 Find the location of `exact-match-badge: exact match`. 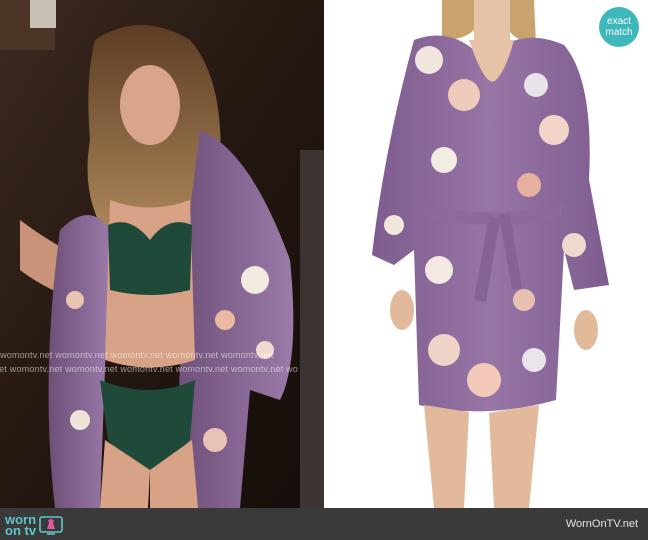

exact-match-badge: exact match is located at coordinates (619, 27).